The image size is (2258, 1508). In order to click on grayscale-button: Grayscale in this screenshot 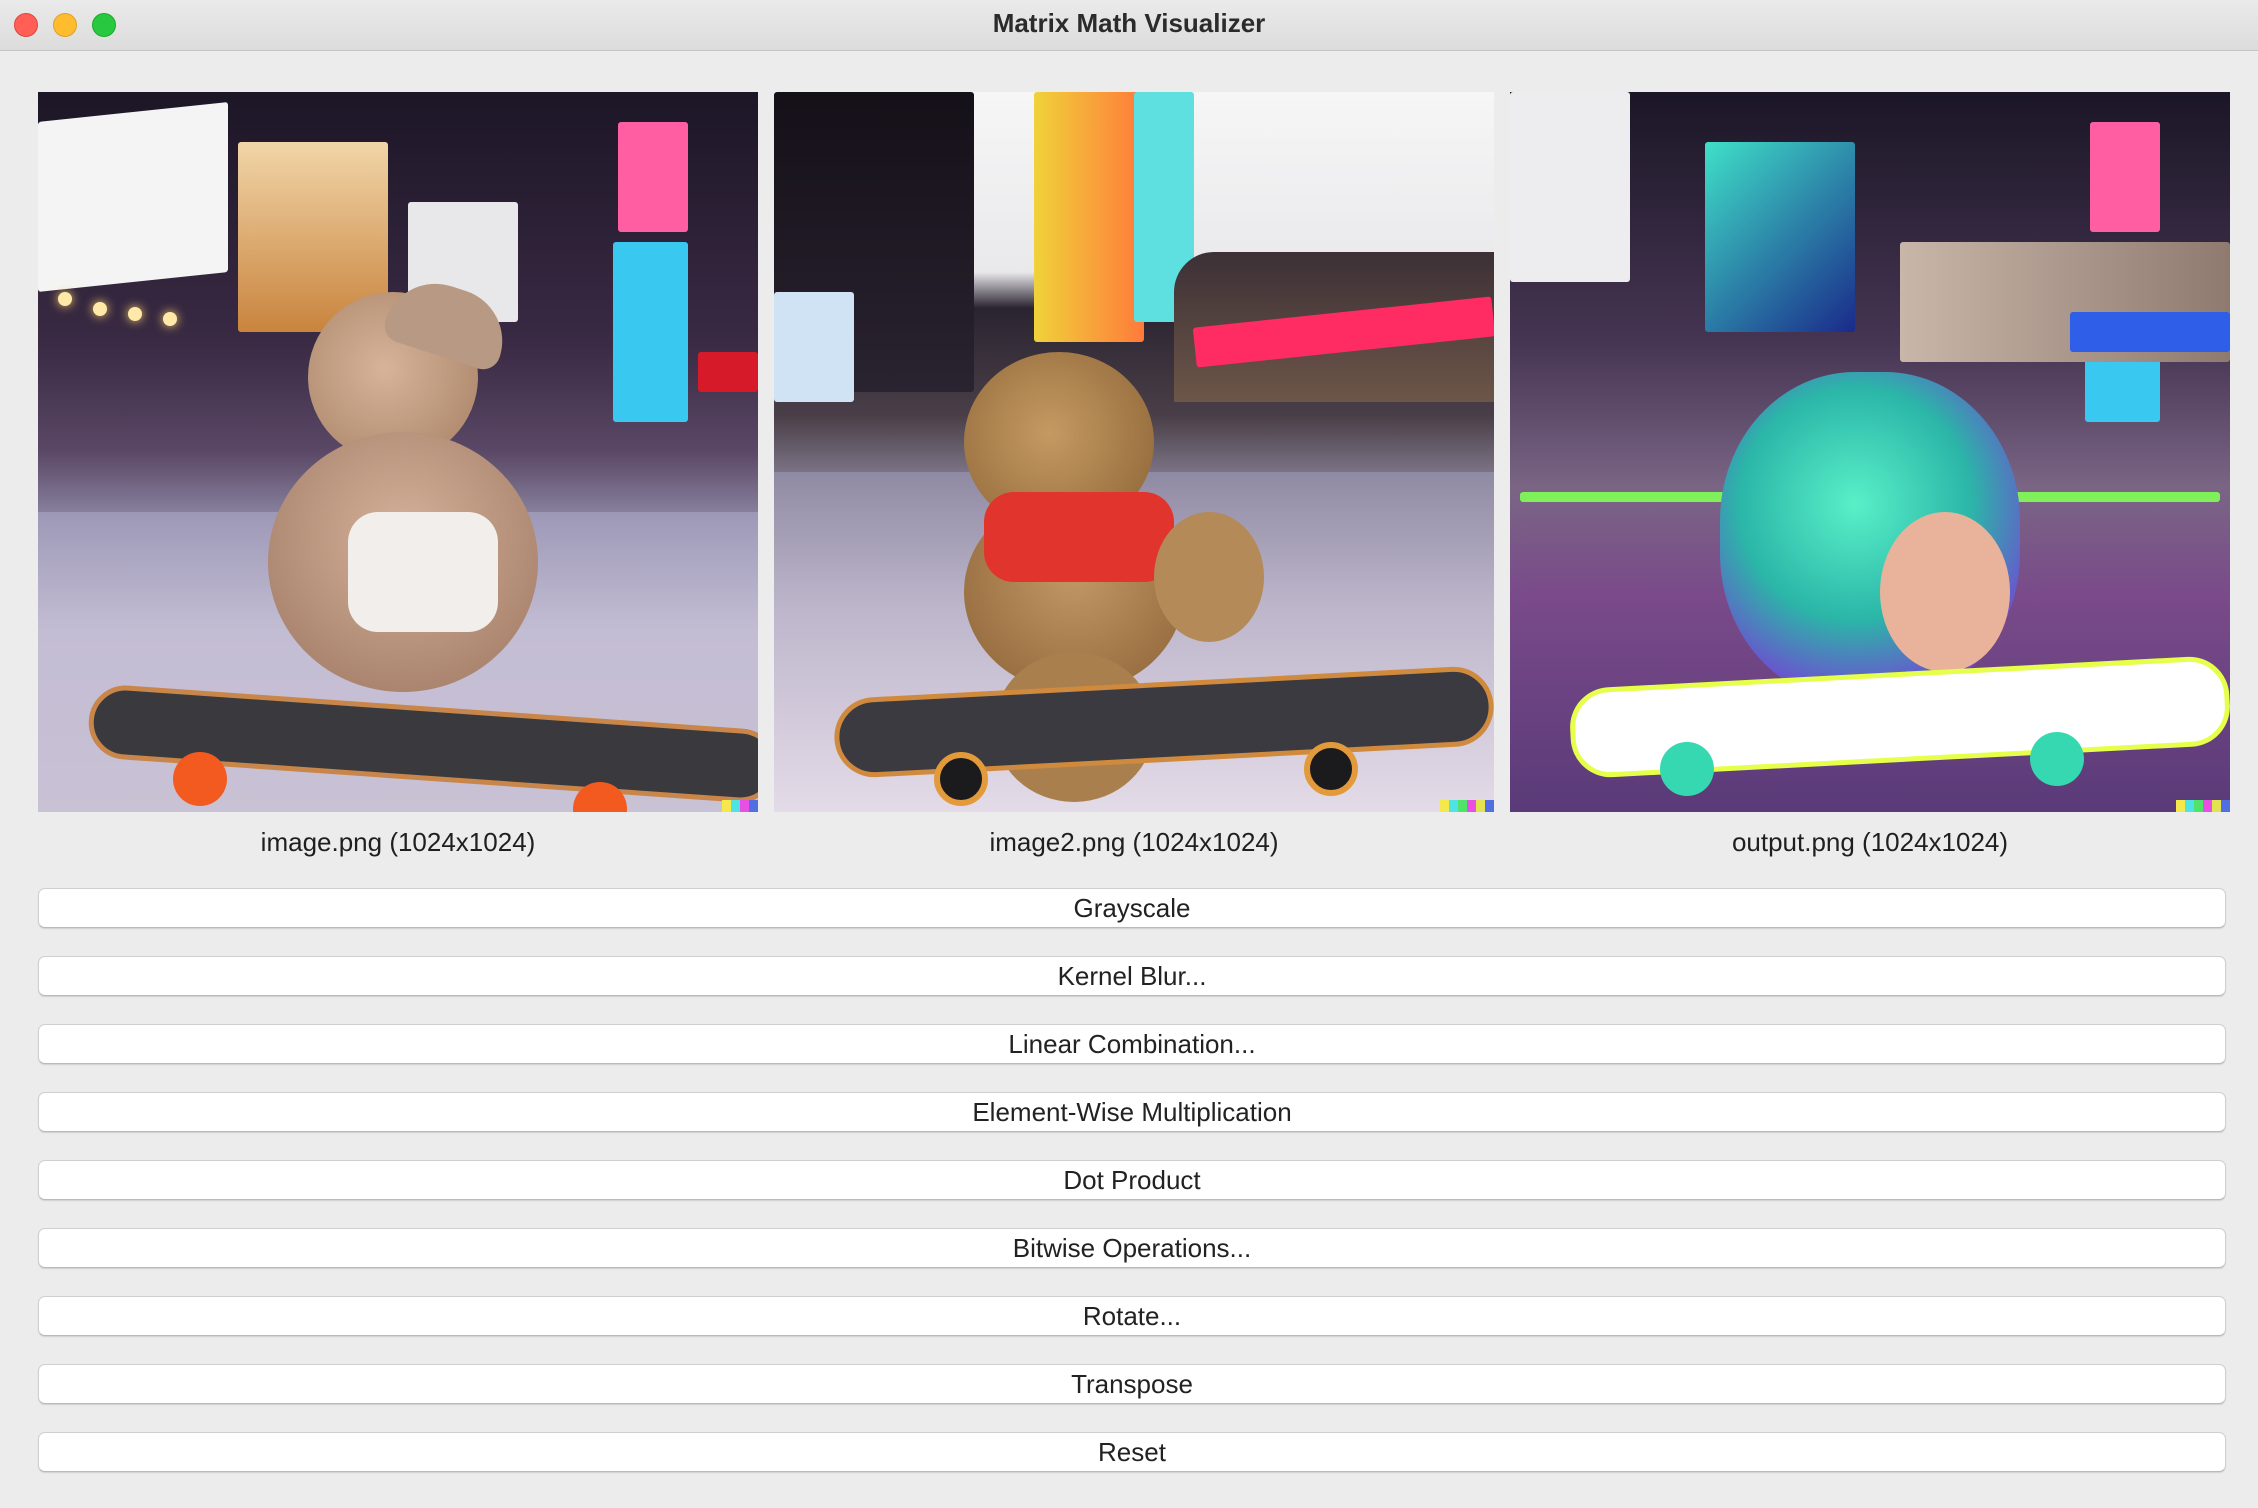, I will do `click(1132, 908)`.